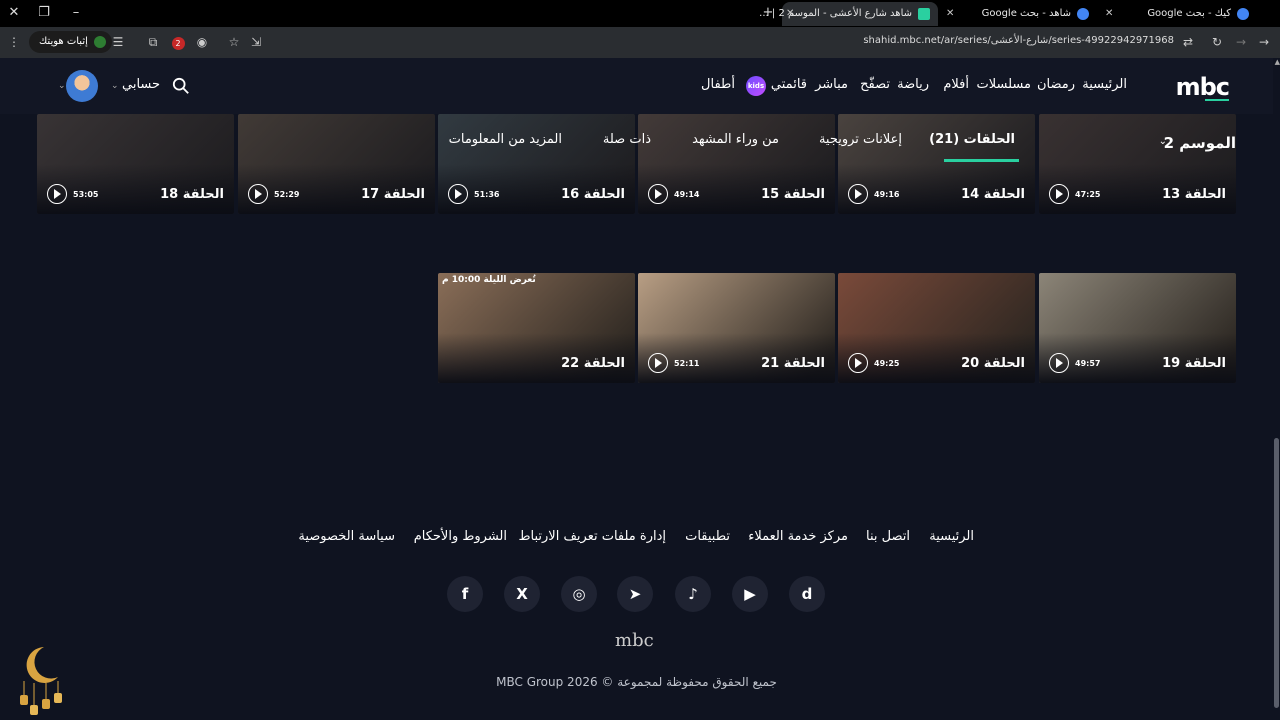  Describe the element at coordinates (592, 536) in the screenshot. I see `footer-link-cookies: إدارة ملفات تعريف الارتباط` at that location.